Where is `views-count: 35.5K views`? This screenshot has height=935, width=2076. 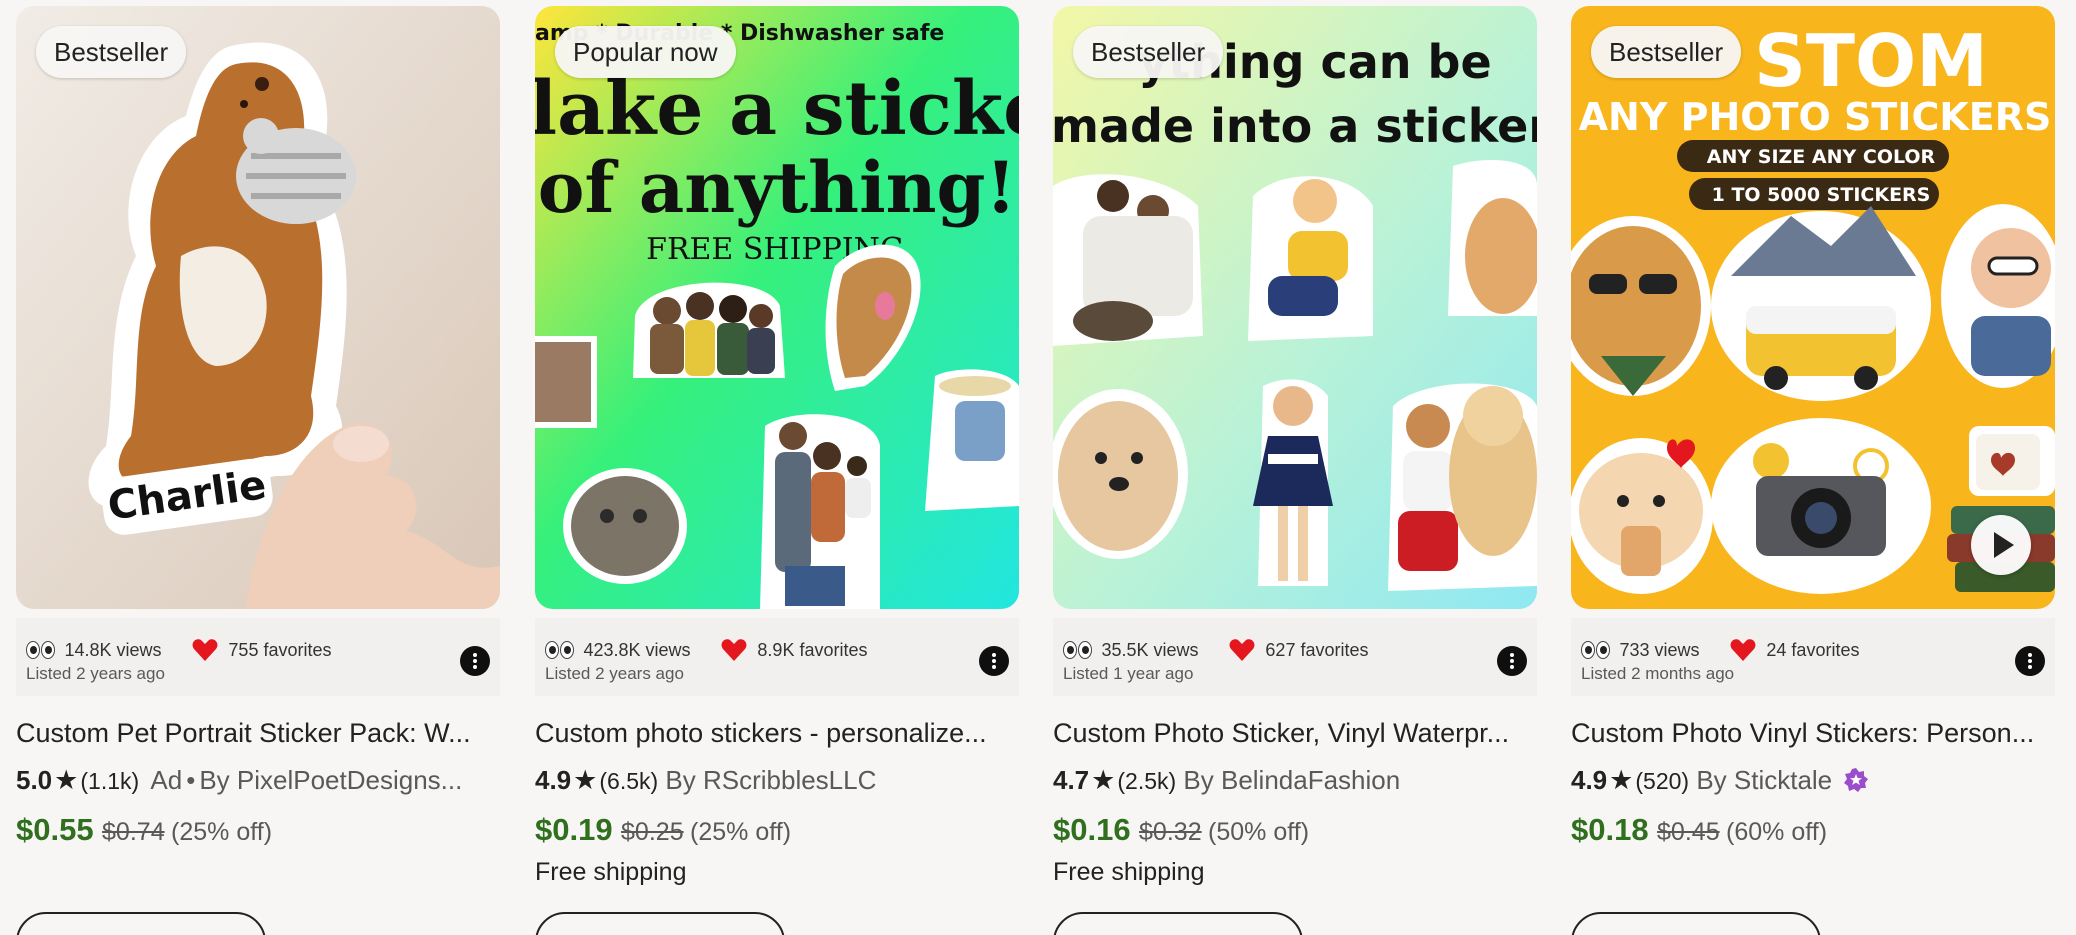 views-count: 35.5K views is located at coordinates (1150, 649).